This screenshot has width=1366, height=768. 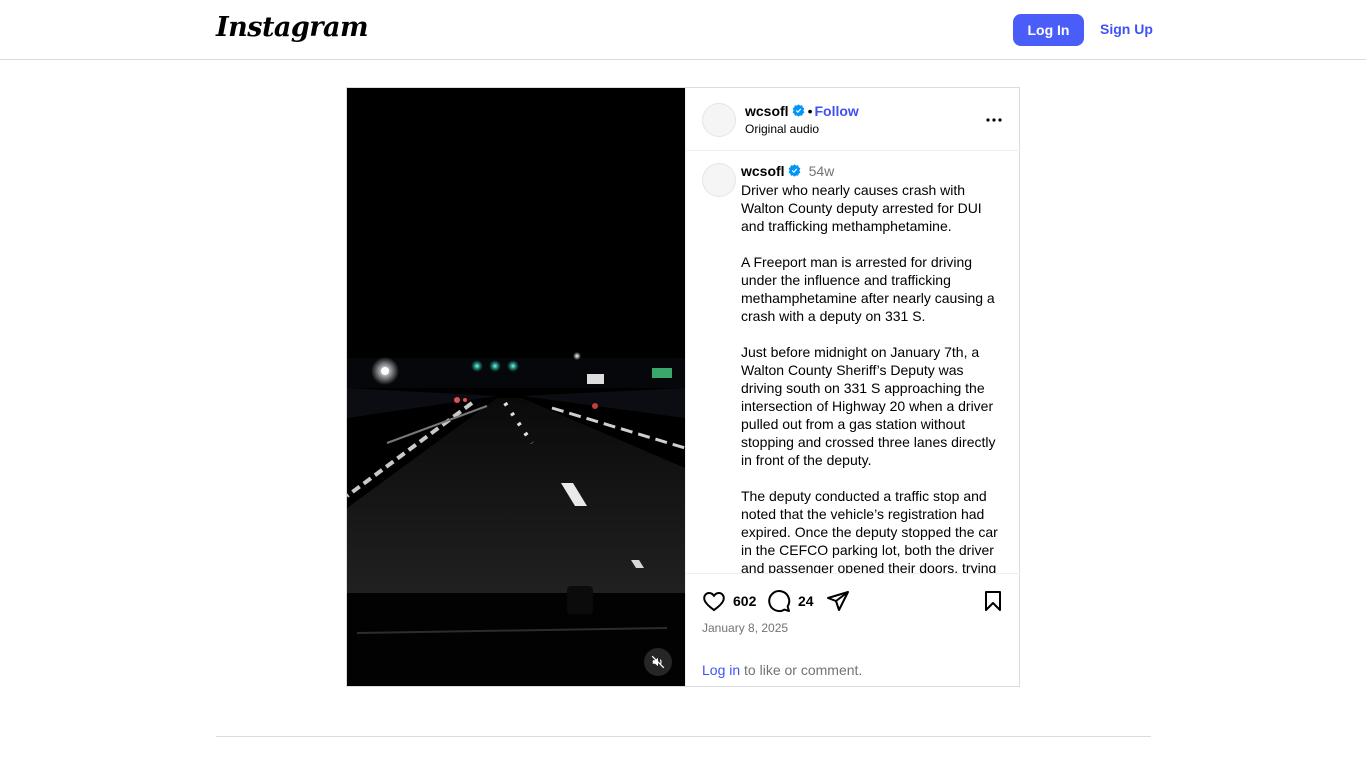 I want to click on caption-author-line: wcsofl 54w, so click(x=787, y=172).